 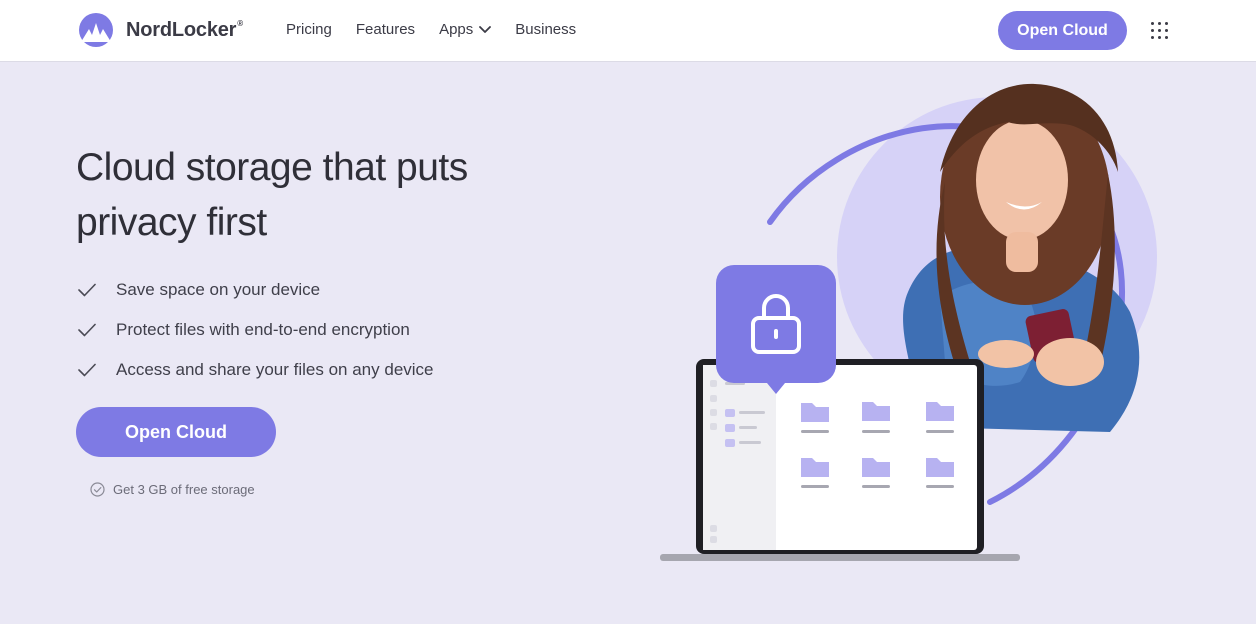 I want to click on brand-logo-link: NordLocker®, so click(x=159, y=30).